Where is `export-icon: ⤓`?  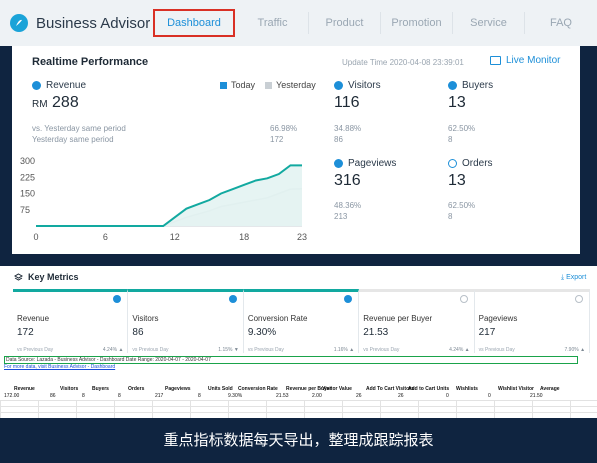
export-icon: ⤓ is located at coordinates (563, 277).